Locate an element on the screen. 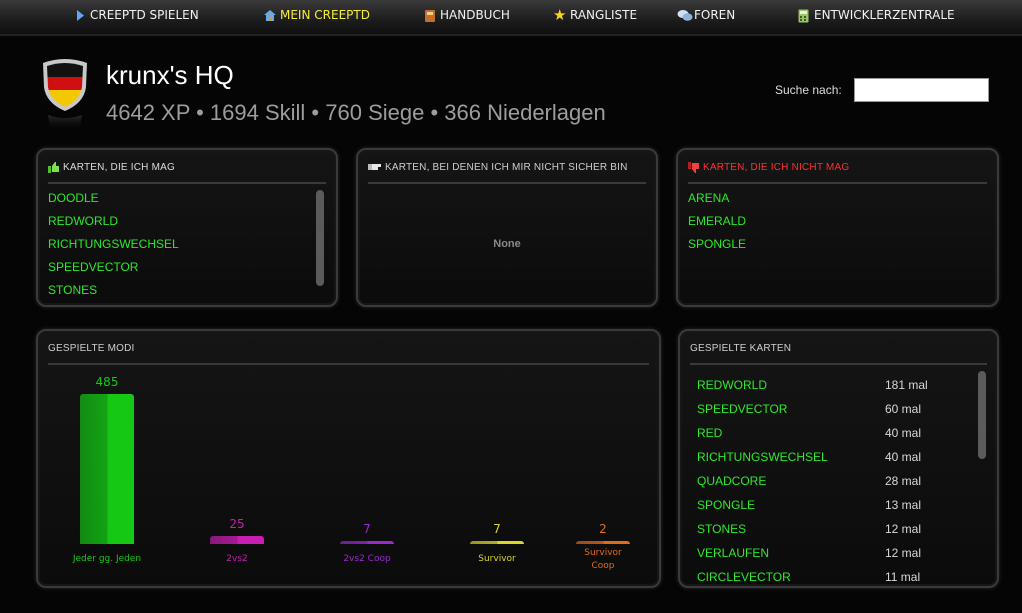  nav-item-handbuch: HANDBUCH is located at coordinates (466, 15).